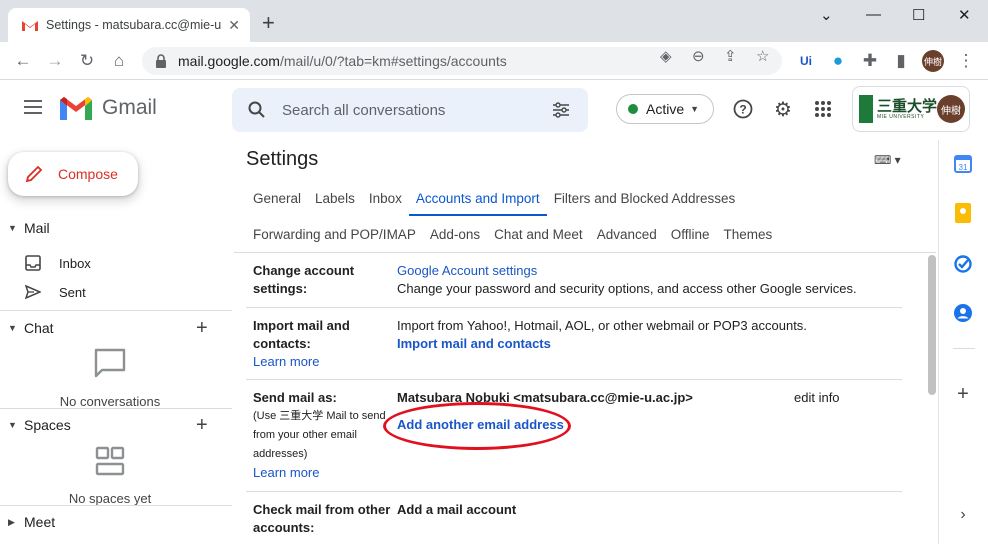 The image size is (988, 544). I want to click on bookmark-star-icon: ☆, so click(762, 56).